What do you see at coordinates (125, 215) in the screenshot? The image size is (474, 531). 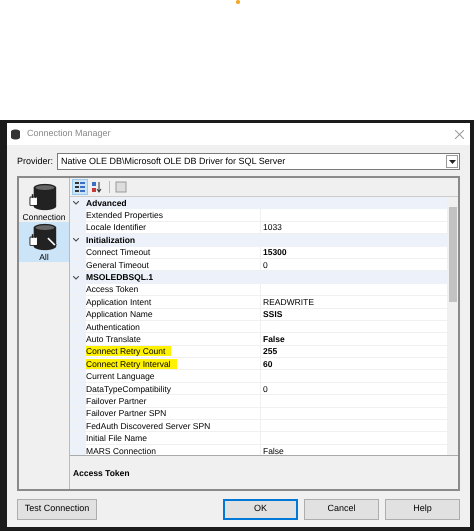 I see `property-name: Extended Properties` at bounding box center [125, 215].